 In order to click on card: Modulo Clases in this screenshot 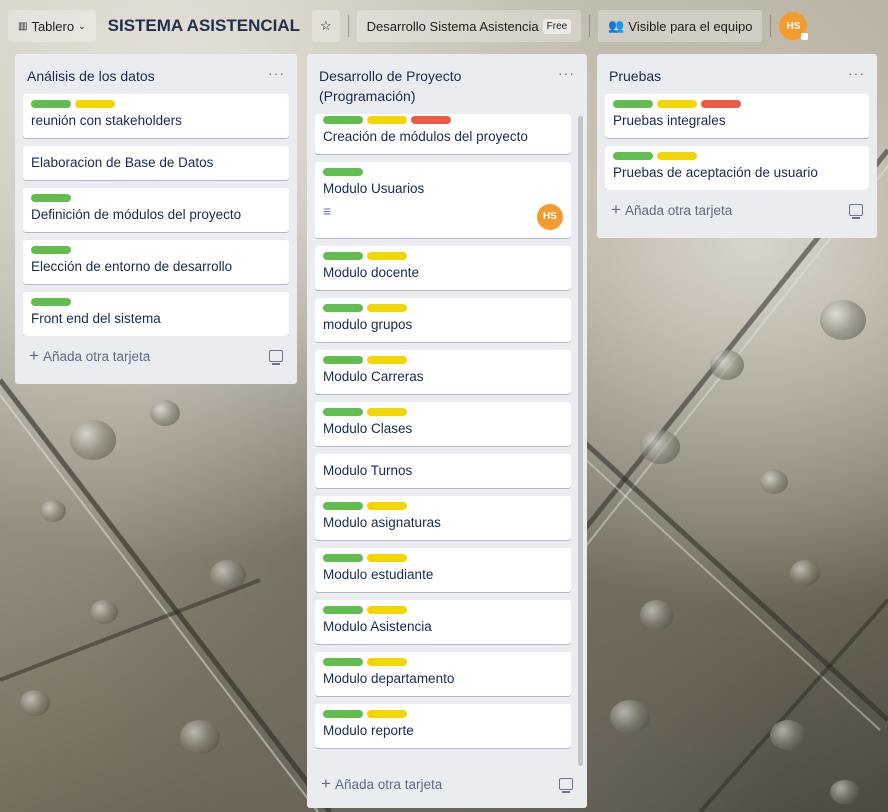, I will do `click(443, 424)`.